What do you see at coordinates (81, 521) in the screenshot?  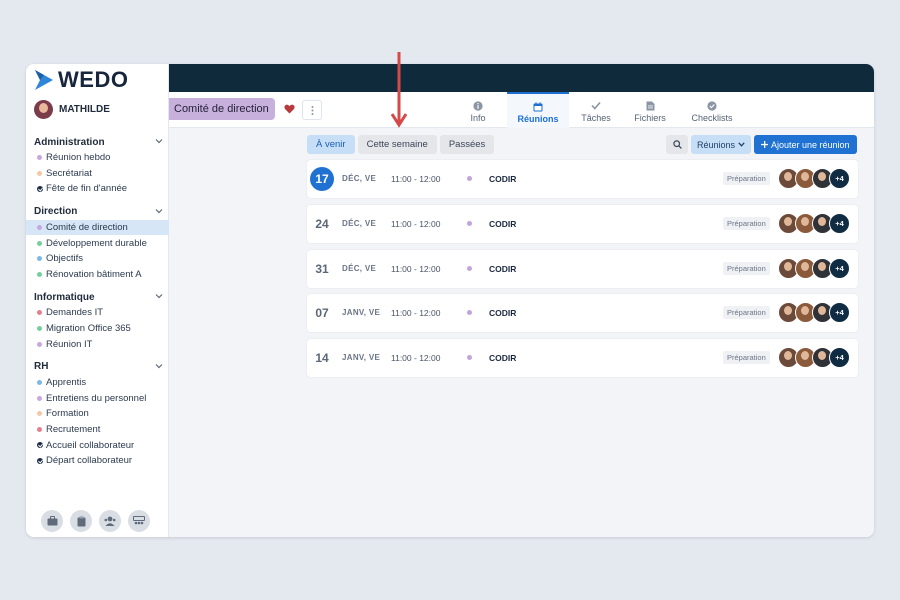 I see `clipboard-icon` at bounding box center [81, 521].